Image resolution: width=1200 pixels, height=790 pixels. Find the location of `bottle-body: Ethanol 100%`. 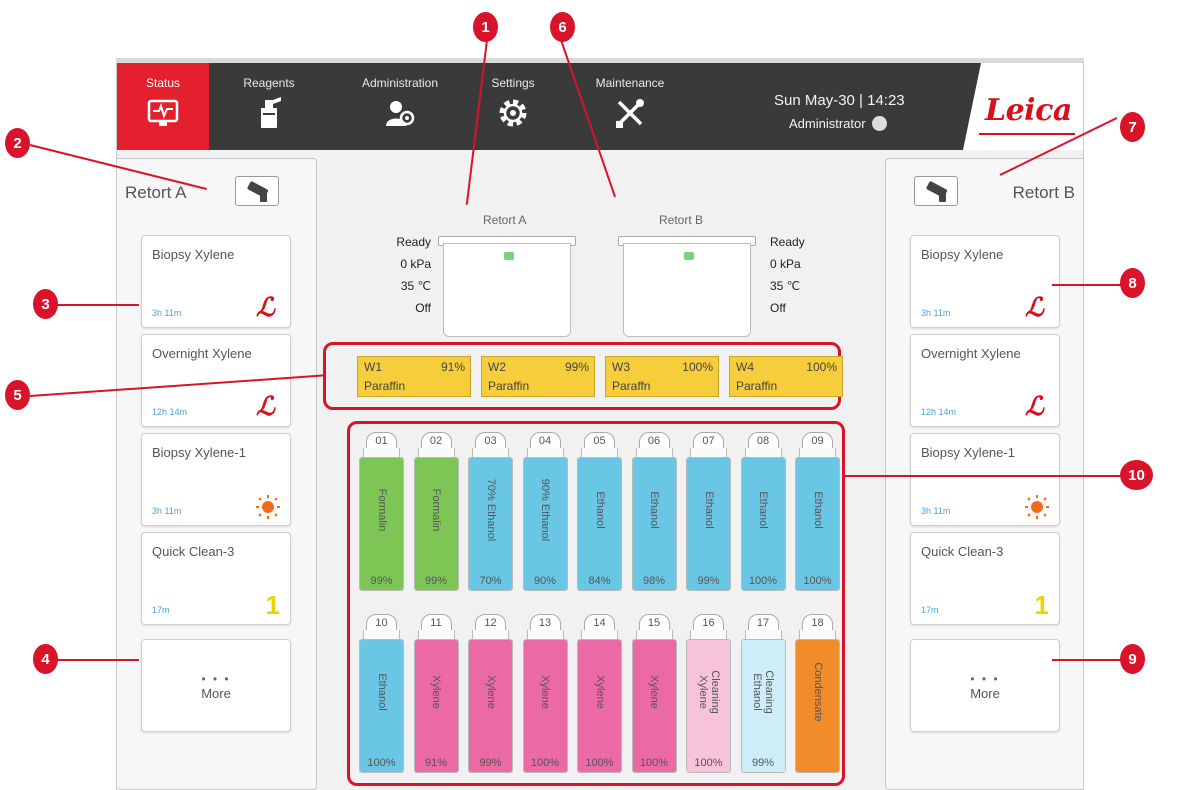

bottle-body: Ethanol 100% is located at coordinates (381, 706).